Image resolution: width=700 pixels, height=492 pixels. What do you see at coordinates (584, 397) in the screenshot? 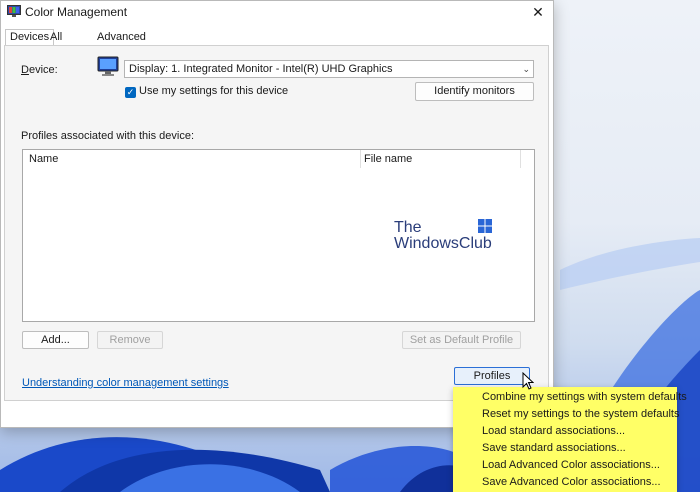
I see `menu-item-combine-settings: Combine my settings with system defaults` at bounding box center [584, 397].